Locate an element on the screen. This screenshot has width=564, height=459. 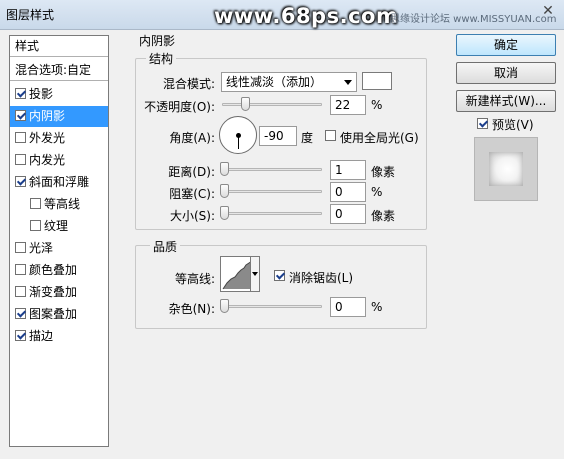
style-item-label: 外发光 is located at coordinates (47, 138).